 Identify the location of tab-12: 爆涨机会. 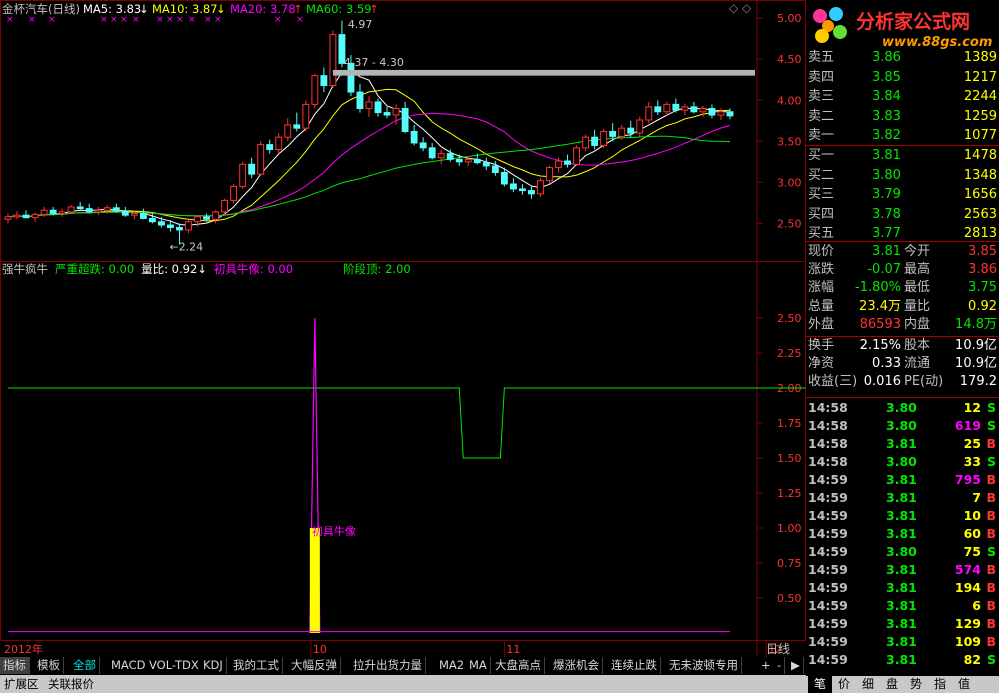
(576, 665).